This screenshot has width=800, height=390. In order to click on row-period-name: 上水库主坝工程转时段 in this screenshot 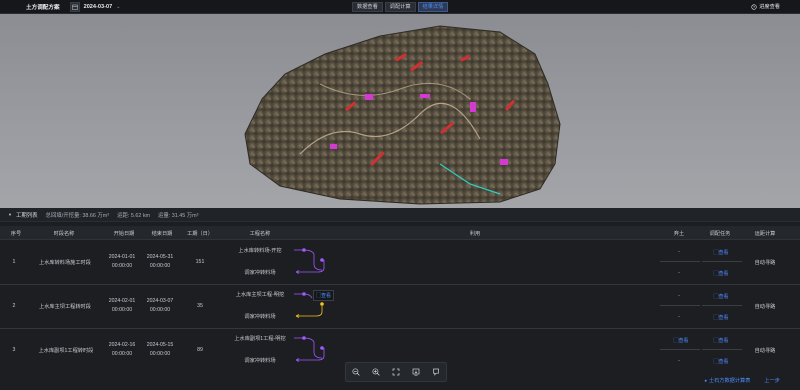, I will do `click(65, 307)`.